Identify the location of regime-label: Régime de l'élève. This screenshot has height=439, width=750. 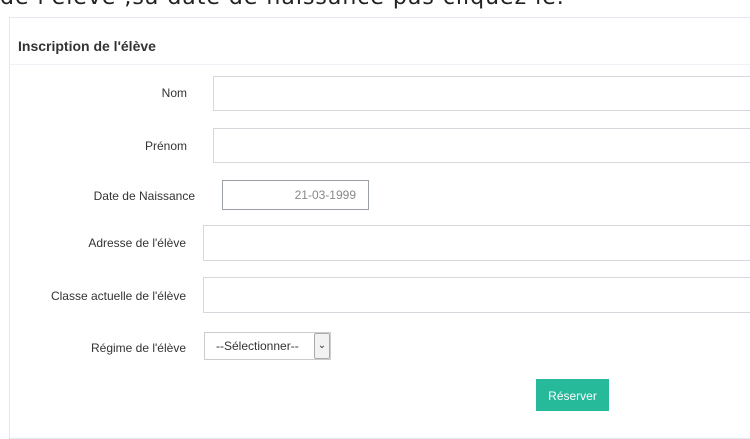
(138, 348).